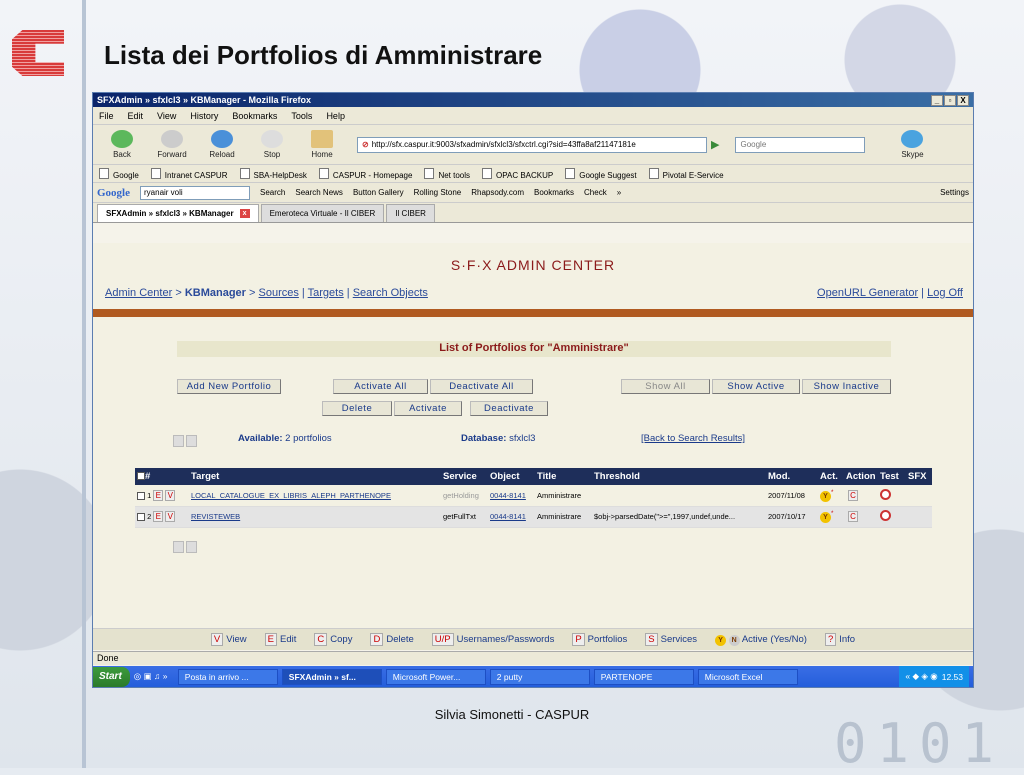 Image resolution: width=1024 pixels, height=775 pixels. What do you see at coordinates (178, 213) in the screenshot?
I see `tab-sfxadmin: SFXAdmin » sfxlcl3 » KBManager x` at bounding box center [178, 213].